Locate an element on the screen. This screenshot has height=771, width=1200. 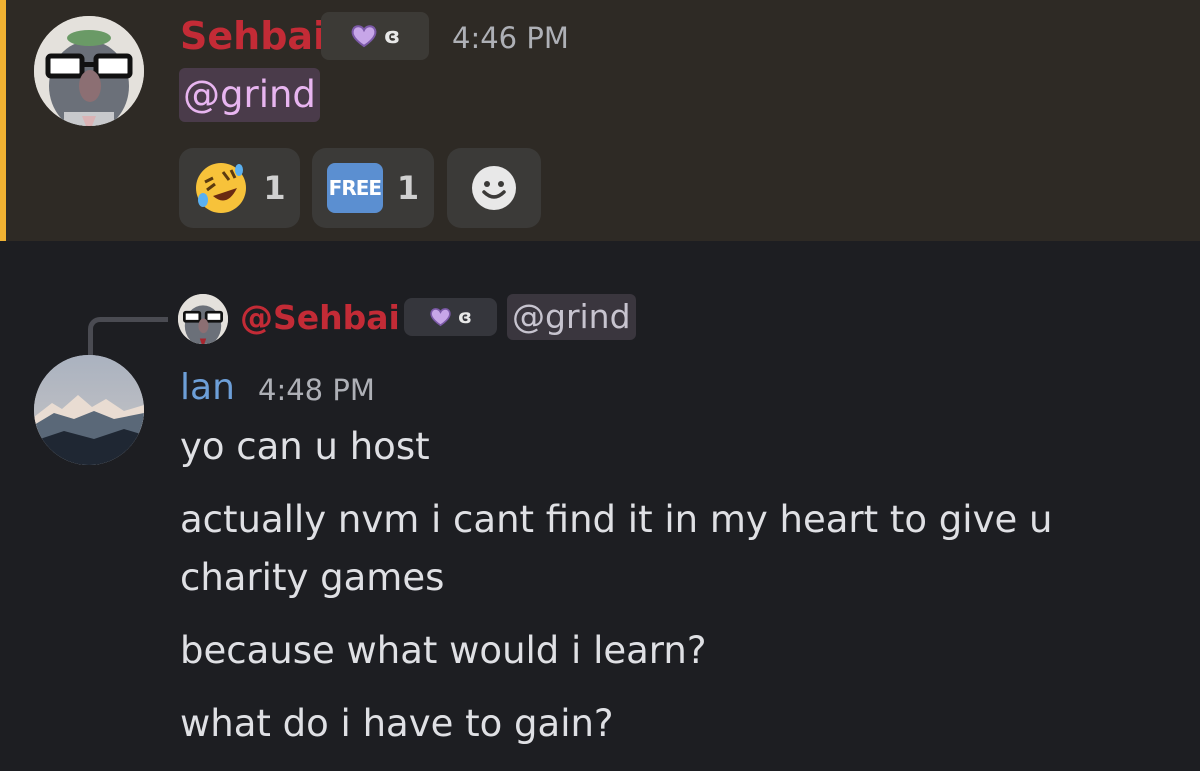
reply-avatar-image is located at coordinates (203, 319).